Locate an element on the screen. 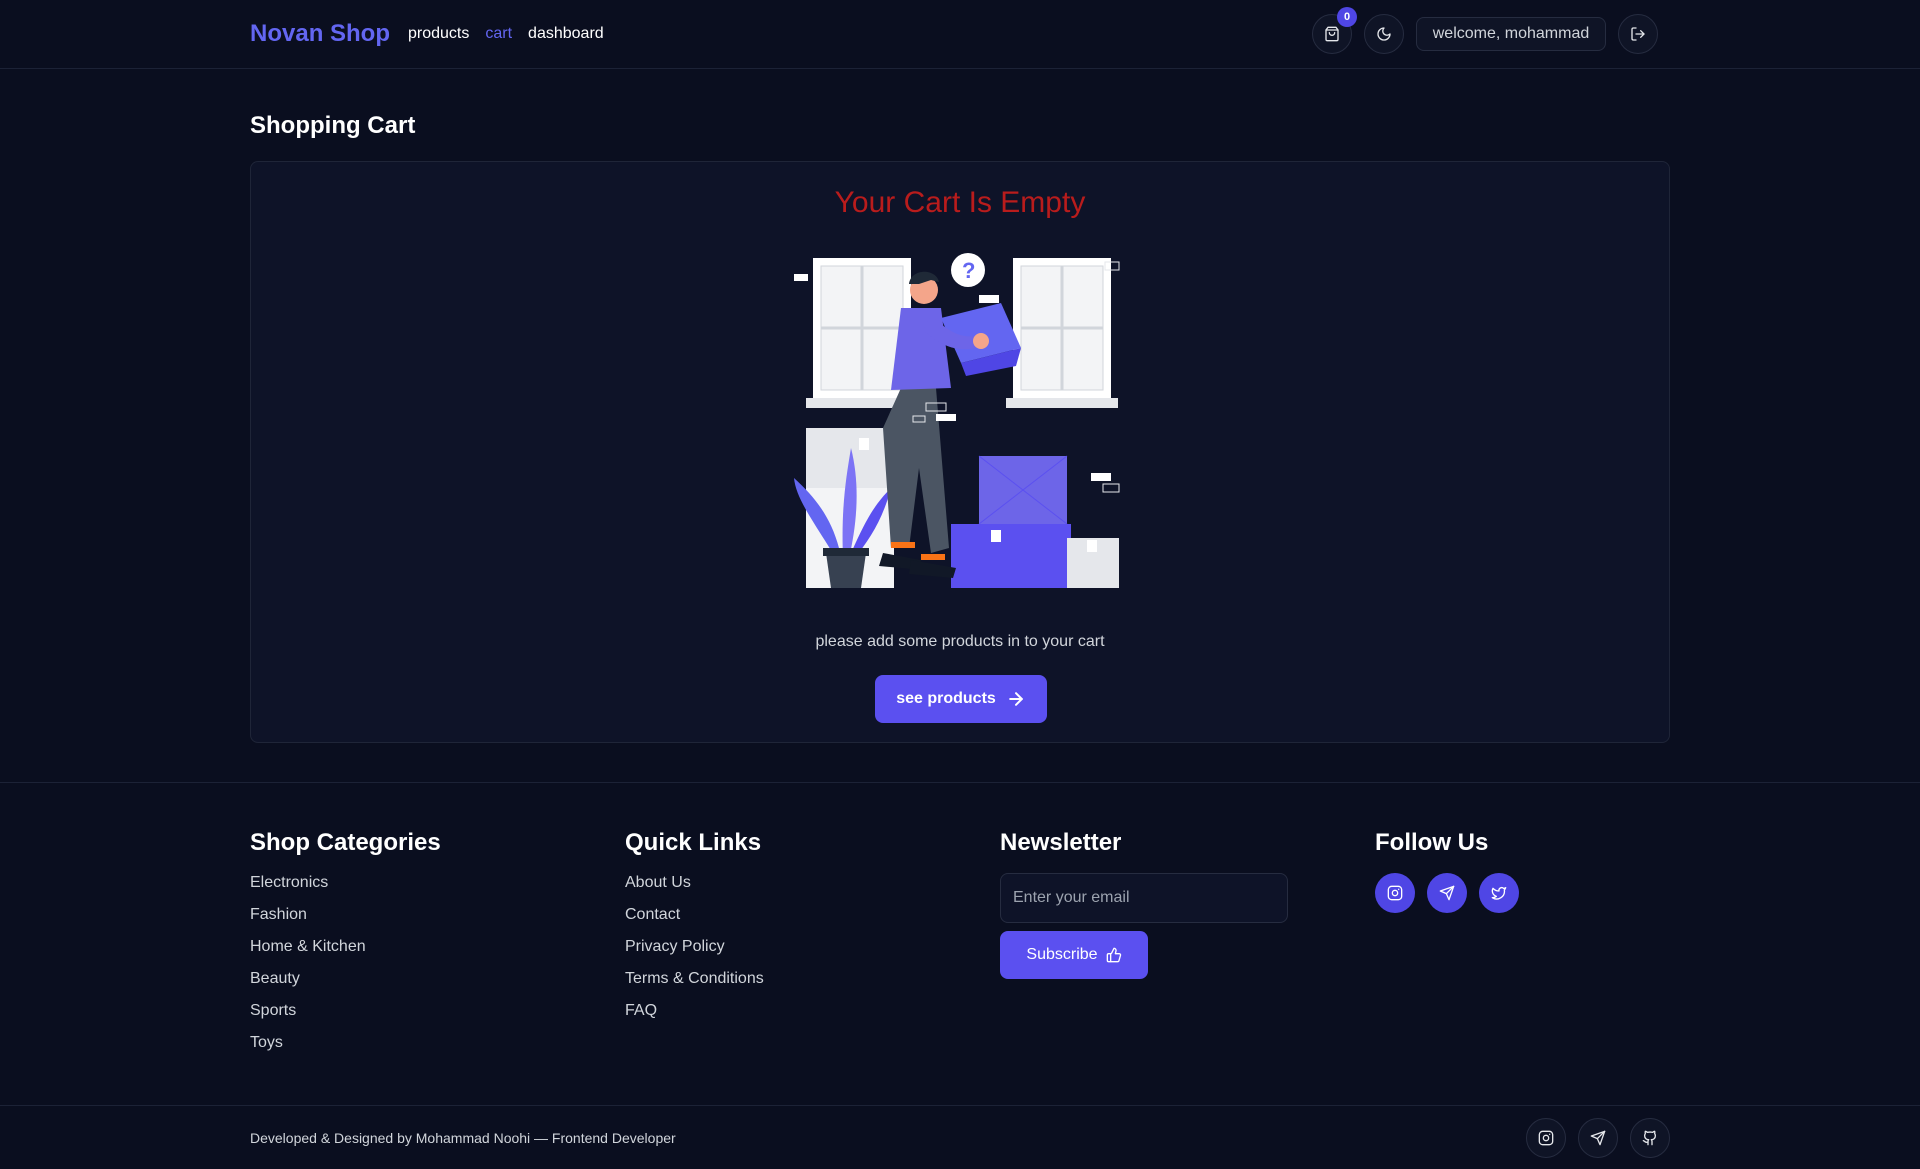 This screenshot has width=1920, height=1169. category-link: Home & Kitchen is located at coordinates (345, 953).